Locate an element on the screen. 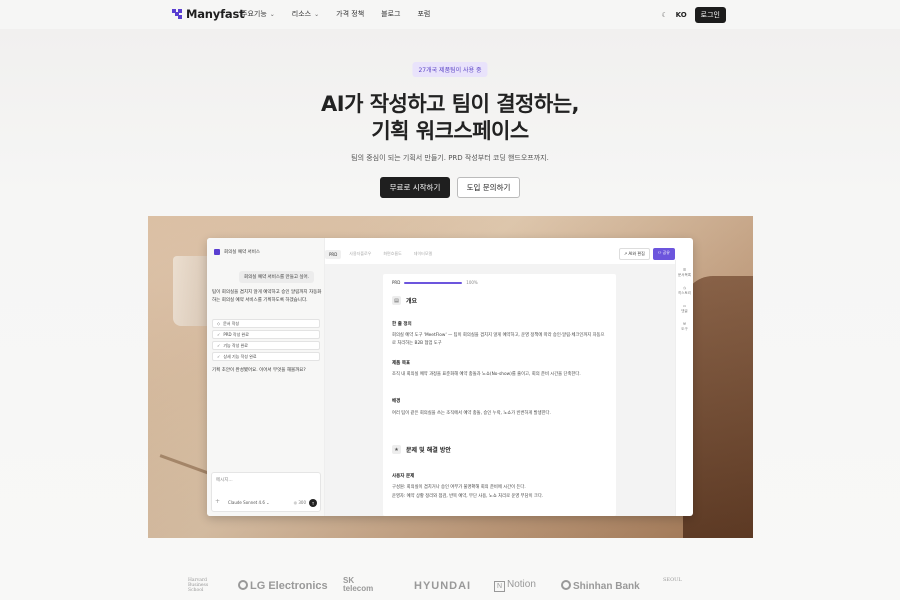  notion-icon: N is located at coordinates (499, 586).